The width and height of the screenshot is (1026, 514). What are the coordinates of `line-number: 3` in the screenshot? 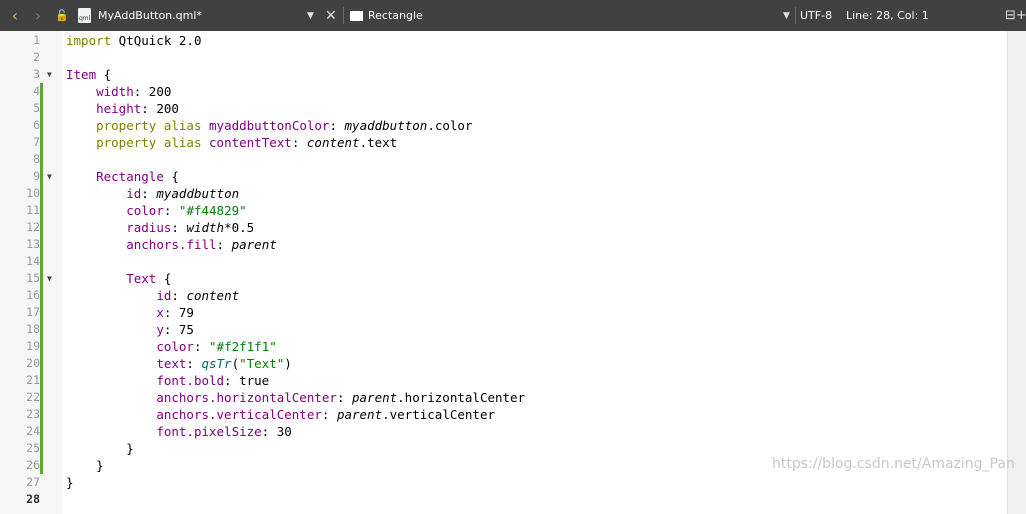 It's located at (36, 74).